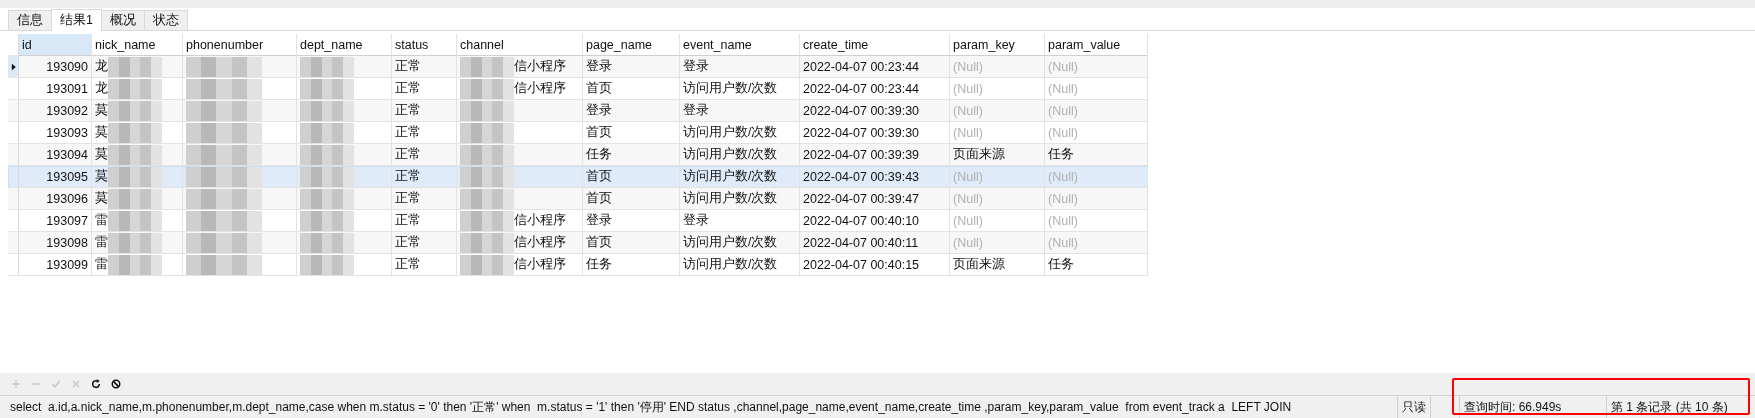  I want to click on table-cell: 193092, so click(55, 111).